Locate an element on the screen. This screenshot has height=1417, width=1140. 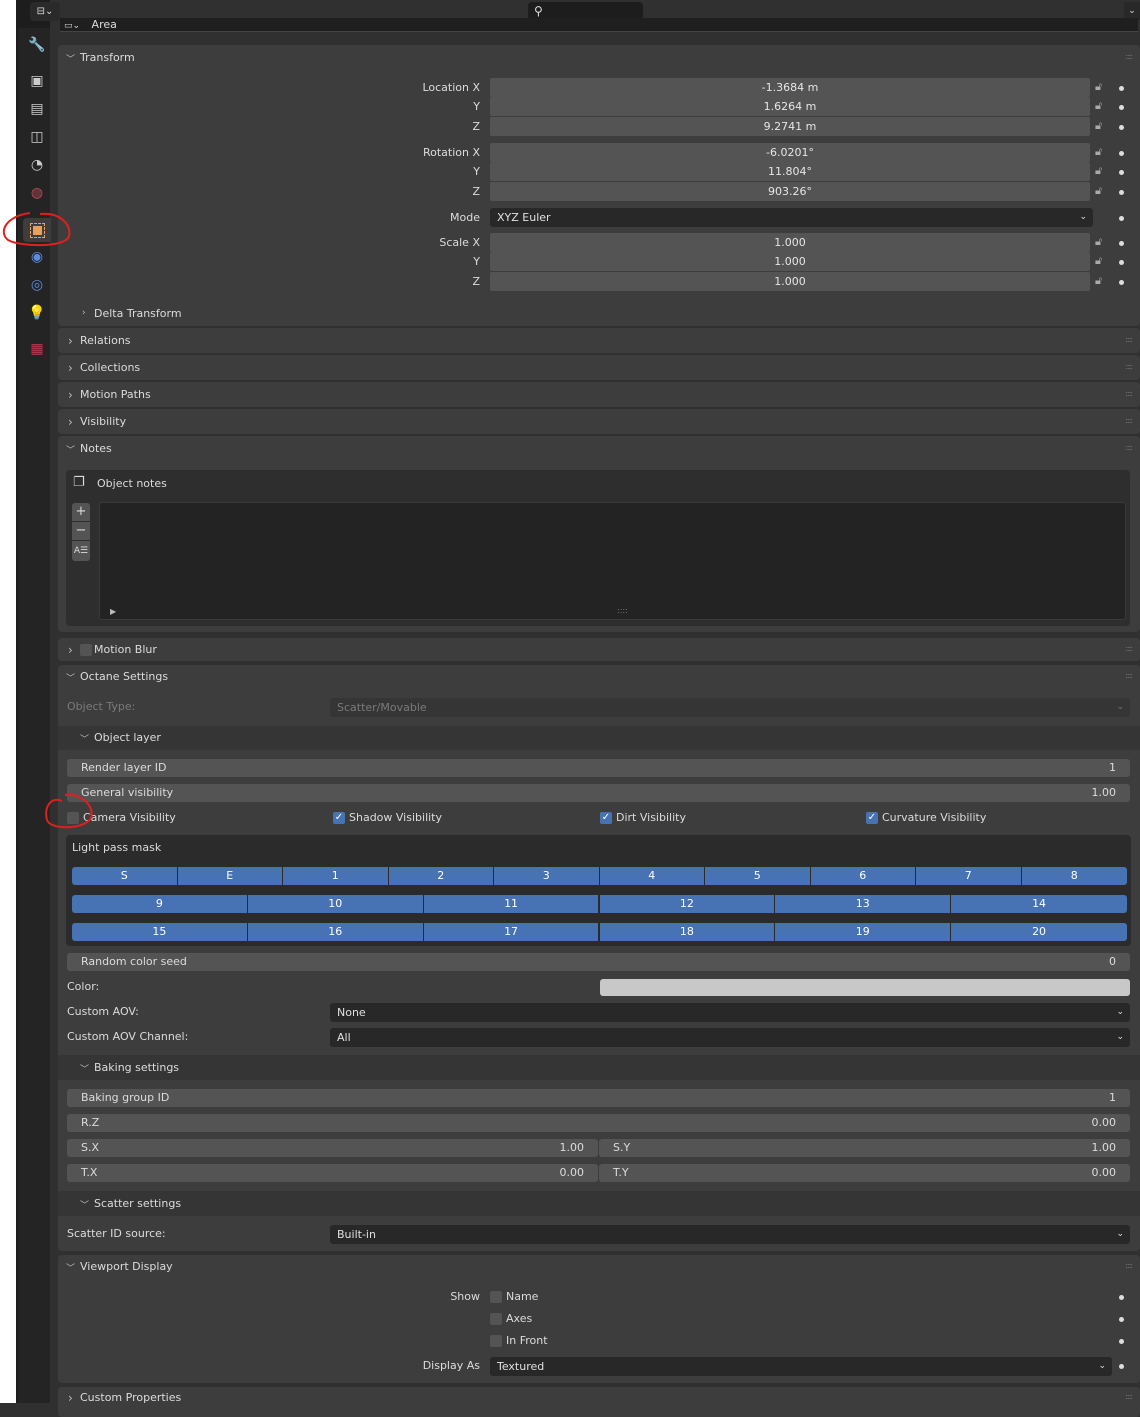
annotation-circle-object-tab is located at coordinates (36, 229).